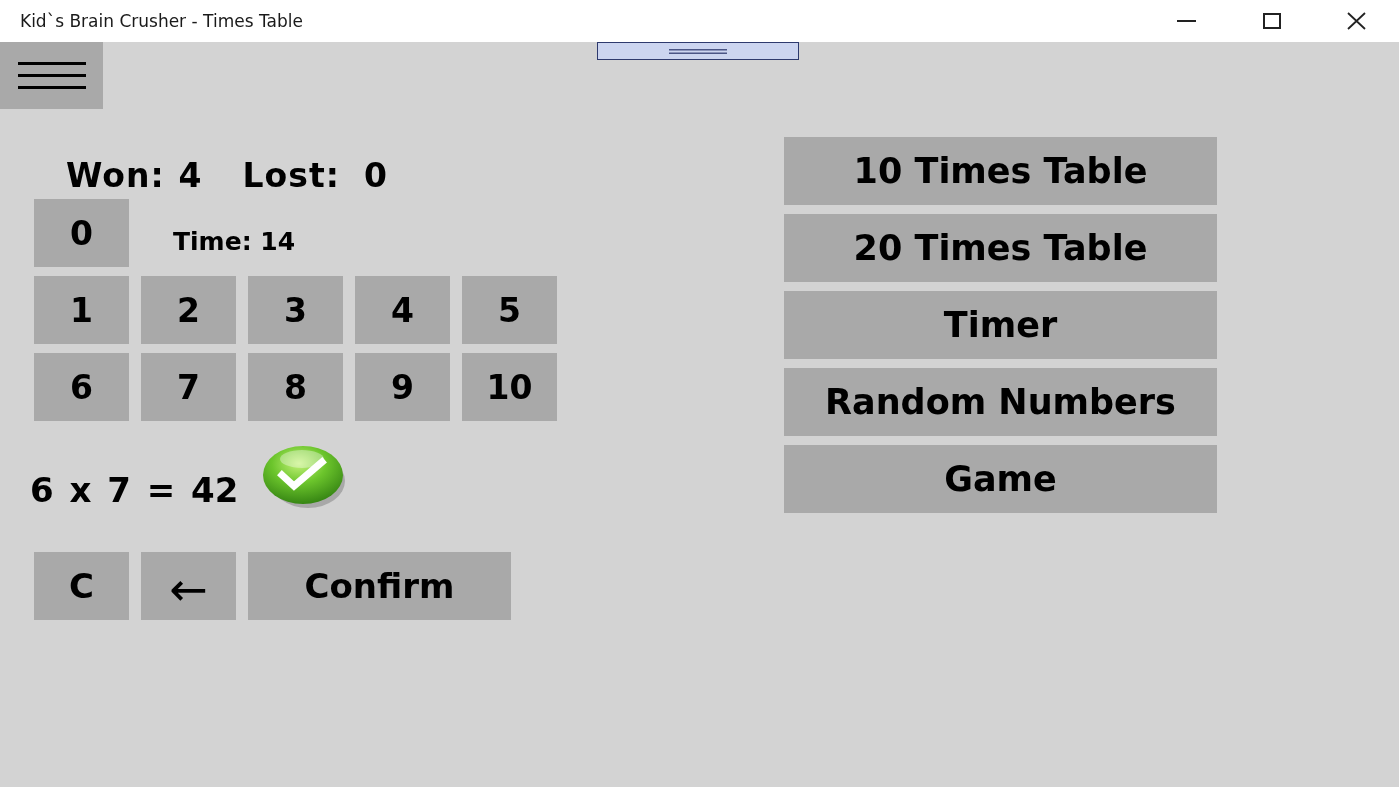 The image size is (1399, 787). What do you see at coordinates (81, 310) in the screenshot?
I see `number-key: 1` at bounding box center [81, 310].